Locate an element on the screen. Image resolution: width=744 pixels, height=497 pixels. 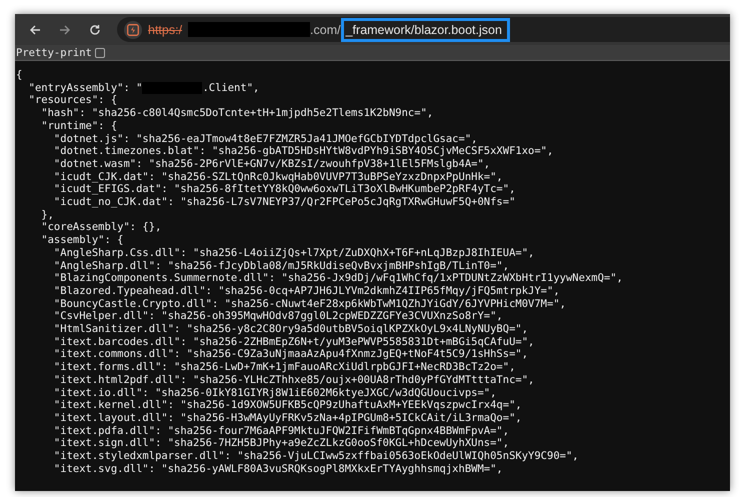
code-line: "hash": "sha256-c80l4Qsmc5DoTcnte+tH+1mjpdh5e2Tlems1K2bN9nc=", is located at coordinates (237, 113).